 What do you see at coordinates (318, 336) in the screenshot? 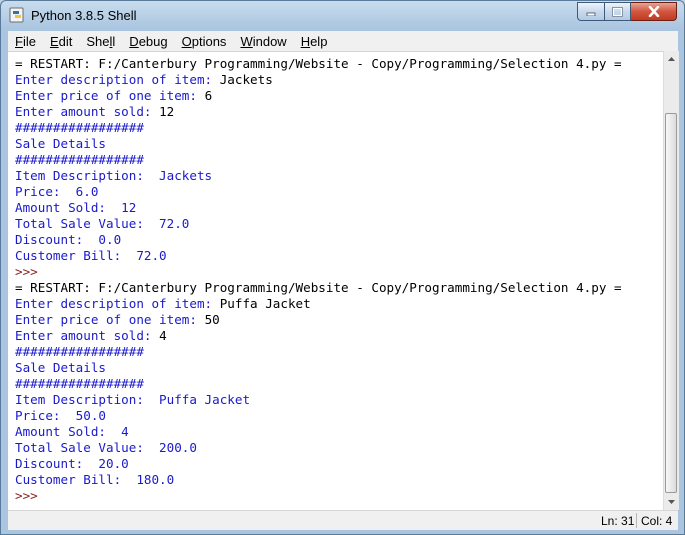
I see `console-line: Enter amount sold: 4` at bounding box center [318, 336].